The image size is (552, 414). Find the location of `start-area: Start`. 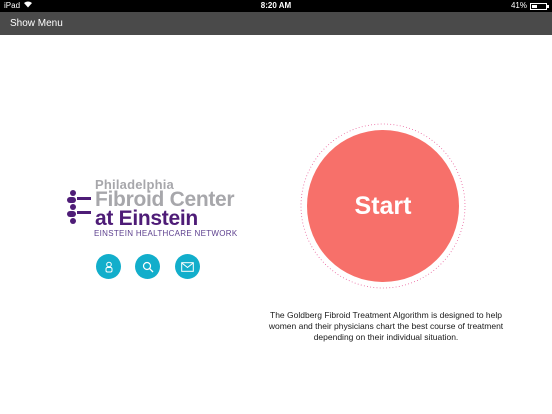

start-area: Start is located at coordinates (383, 206).